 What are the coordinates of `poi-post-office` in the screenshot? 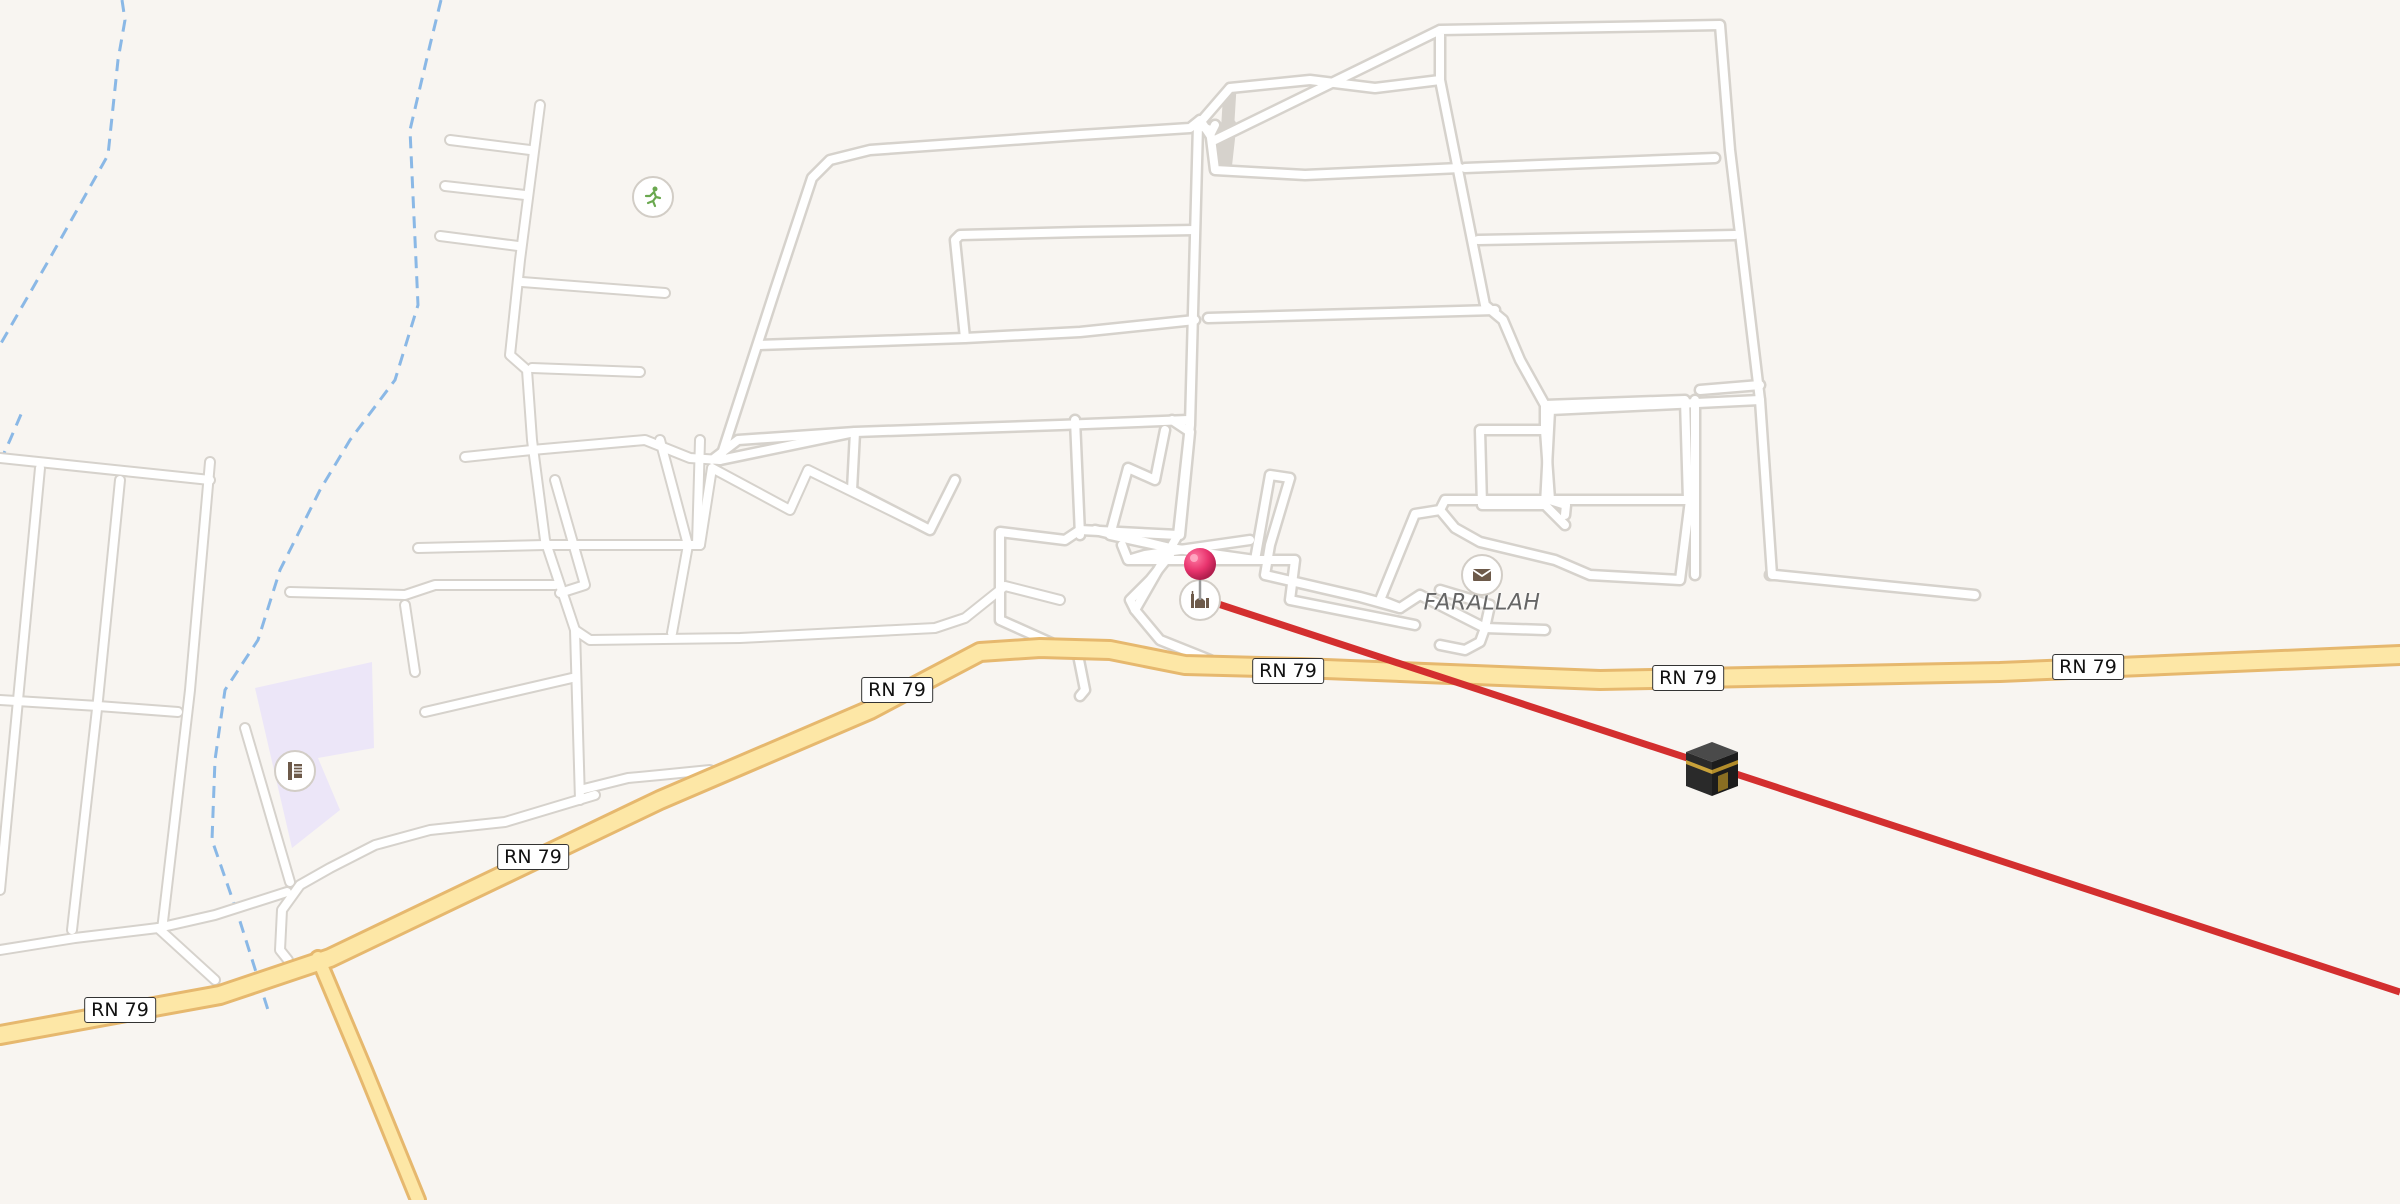 It's located at (1482, 575).